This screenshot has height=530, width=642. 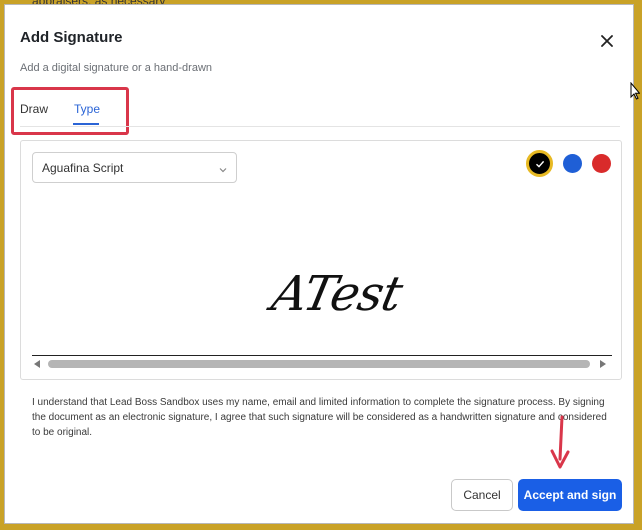 What do you see at coordinates (87, 109) in the screenshot?
I see `tab-type: Type` at bounding box center [87, 109].